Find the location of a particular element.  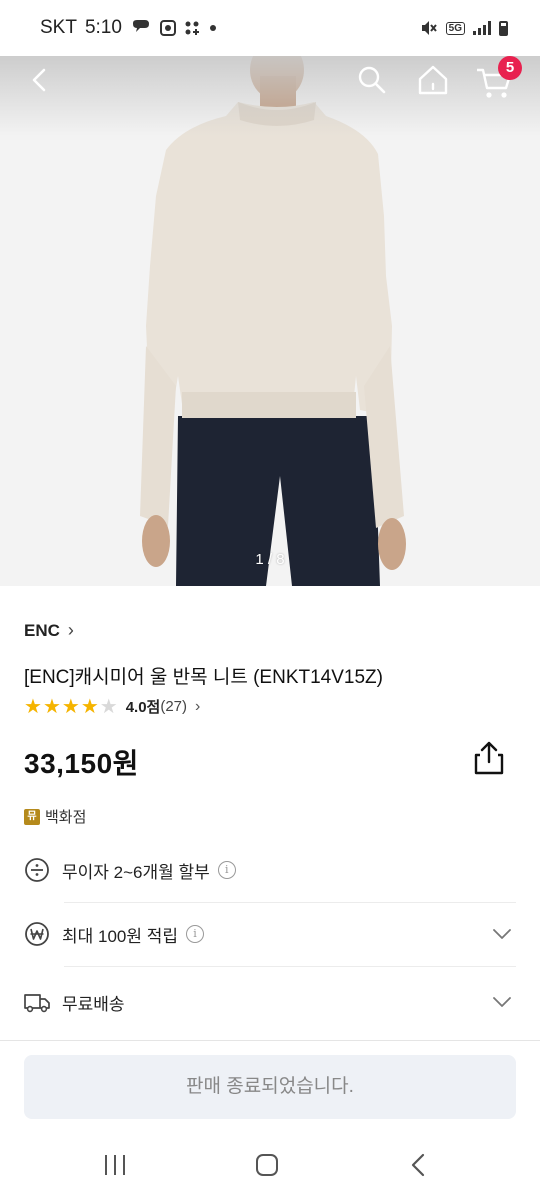

star-empty-icon: ★ is located at coordinates (108, 706).